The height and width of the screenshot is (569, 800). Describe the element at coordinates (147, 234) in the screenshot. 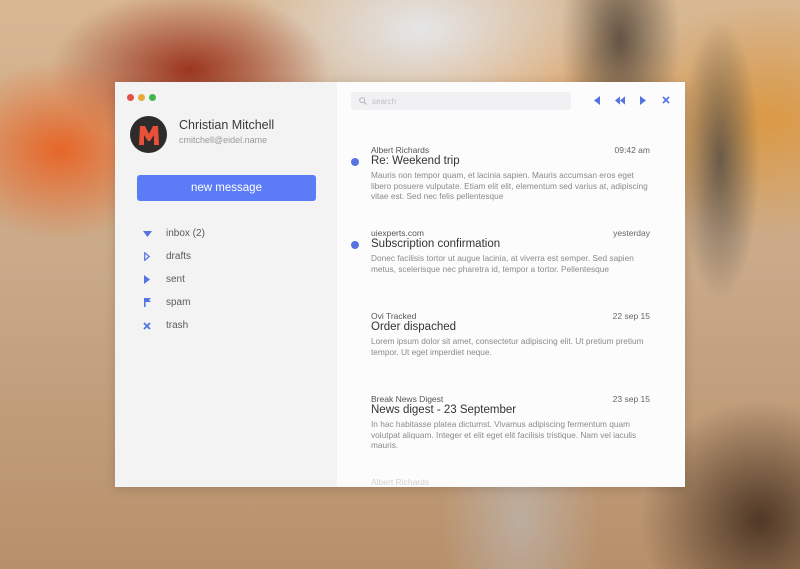

I see `triangle-down-icon` at that location.